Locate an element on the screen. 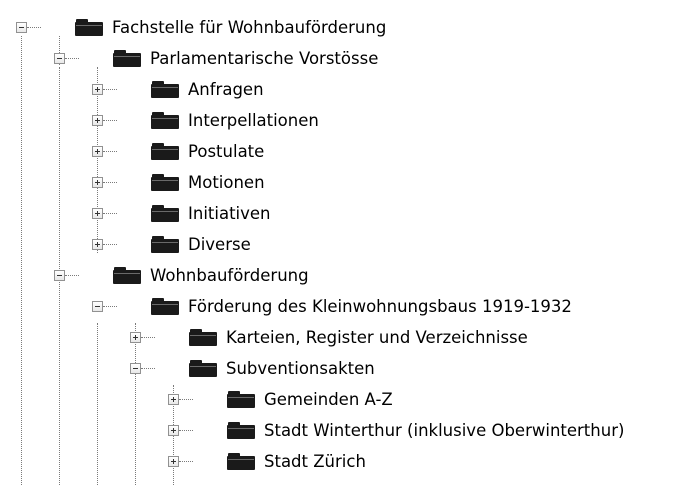 The image size is (688, 485). tree-item: Stadt Zürich is located at coordinates (344, 463).